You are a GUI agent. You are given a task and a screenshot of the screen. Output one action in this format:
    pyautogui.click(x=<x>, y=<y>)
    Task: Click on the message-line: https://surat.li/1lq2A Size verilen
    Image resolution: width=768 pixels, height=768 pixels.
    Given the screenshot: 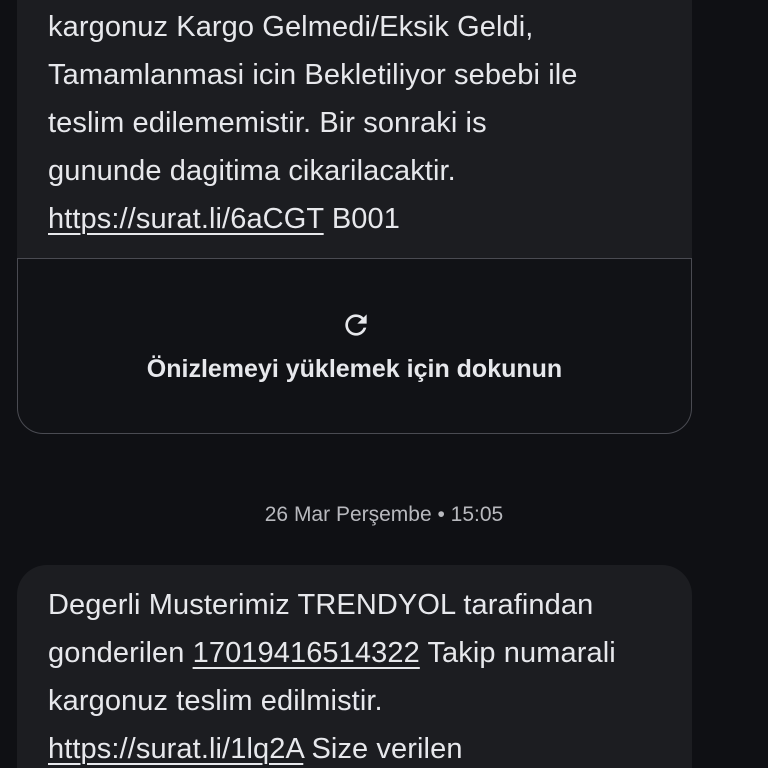 What is the action you would take?
    pyautogui.click(x=360, y=746)
    